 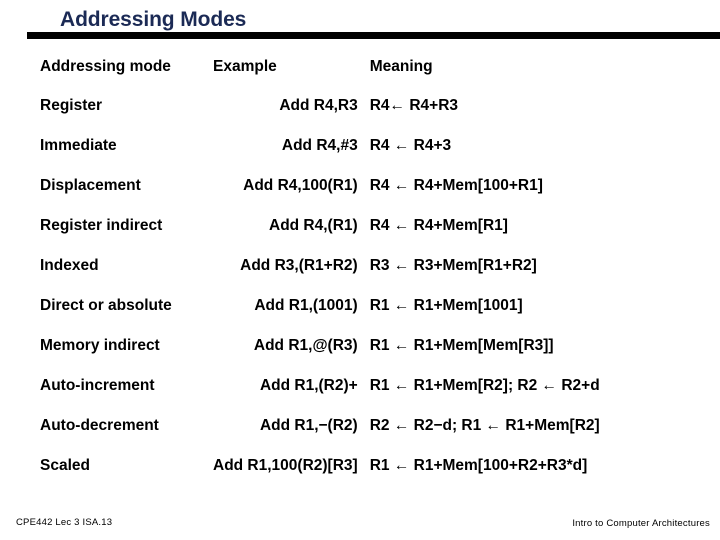 What do you see at coordinates (299, 265) in the screenshot?
I see `cell-example: Add R3,(R1+R2)` at bounding box center [299, 265].